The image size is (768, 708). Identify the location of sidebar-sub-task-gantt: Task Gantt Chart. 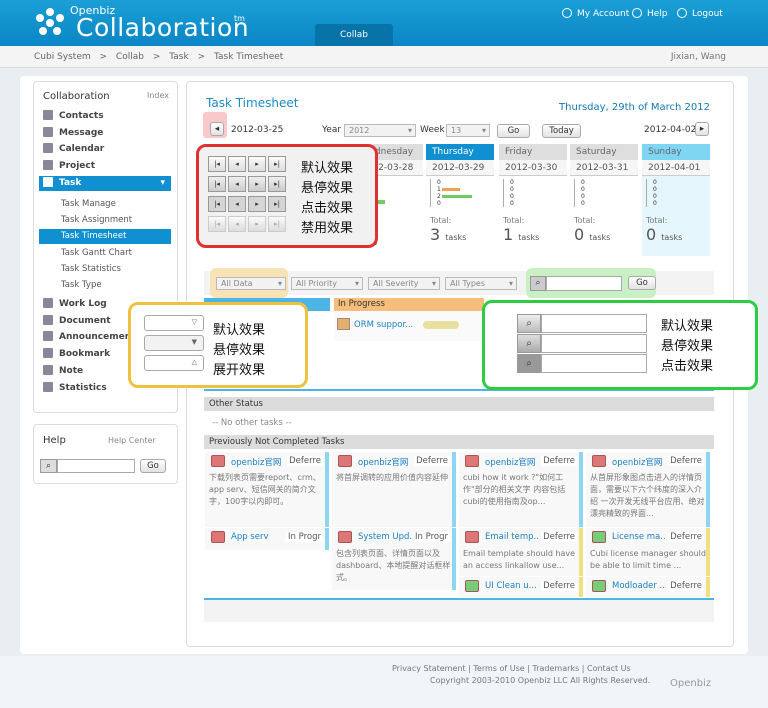
(96, 253).